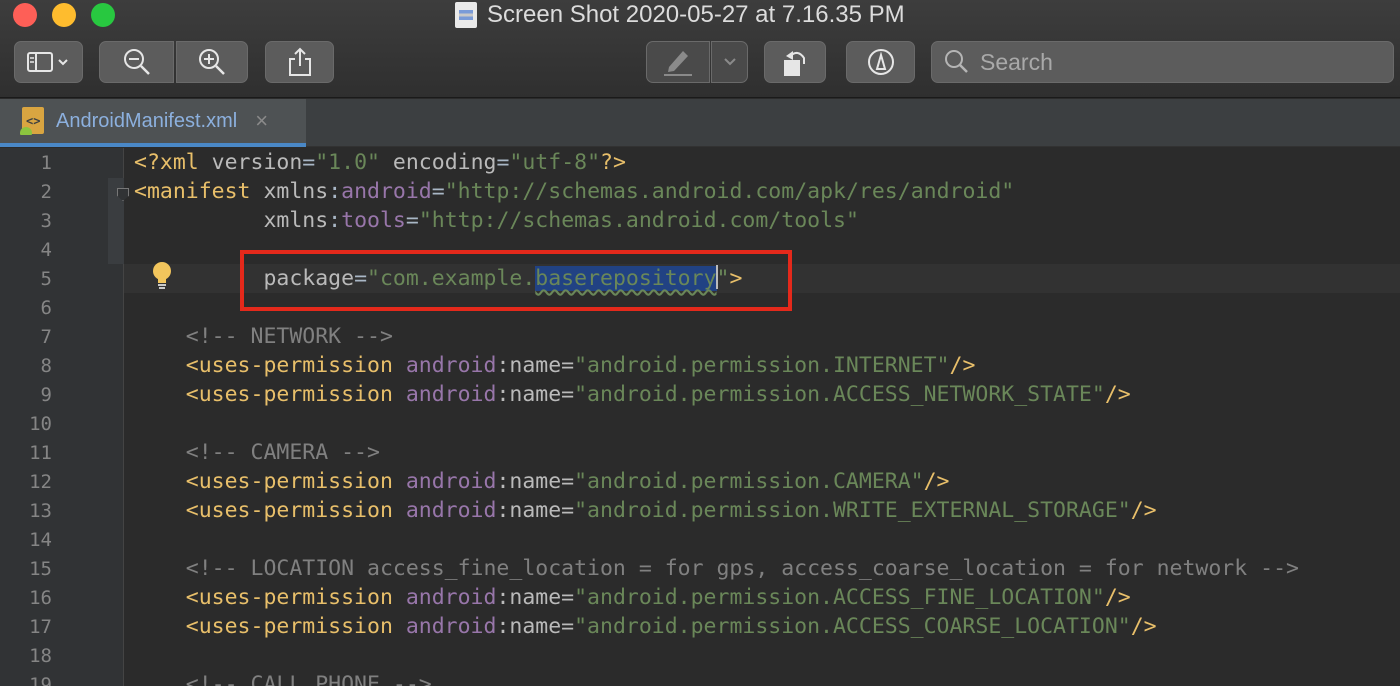 The width and height of the screenshot is (1400, 686). What do you see at coordinates (46, 250) in the screenshot?
I see `line-number: 4` at bounding box center [46, 250].